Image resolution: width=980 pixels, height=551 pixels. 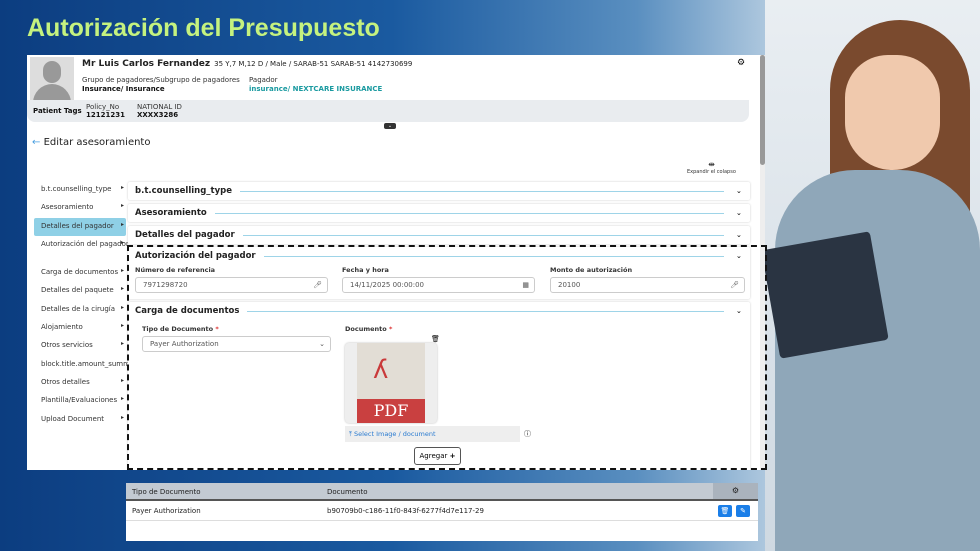 What do you see at coordinates (438, 285) in the screenshot?
I see `date-time-input: 14/11/2025 00:00:00 ▦` at bounding box center [438, 285].